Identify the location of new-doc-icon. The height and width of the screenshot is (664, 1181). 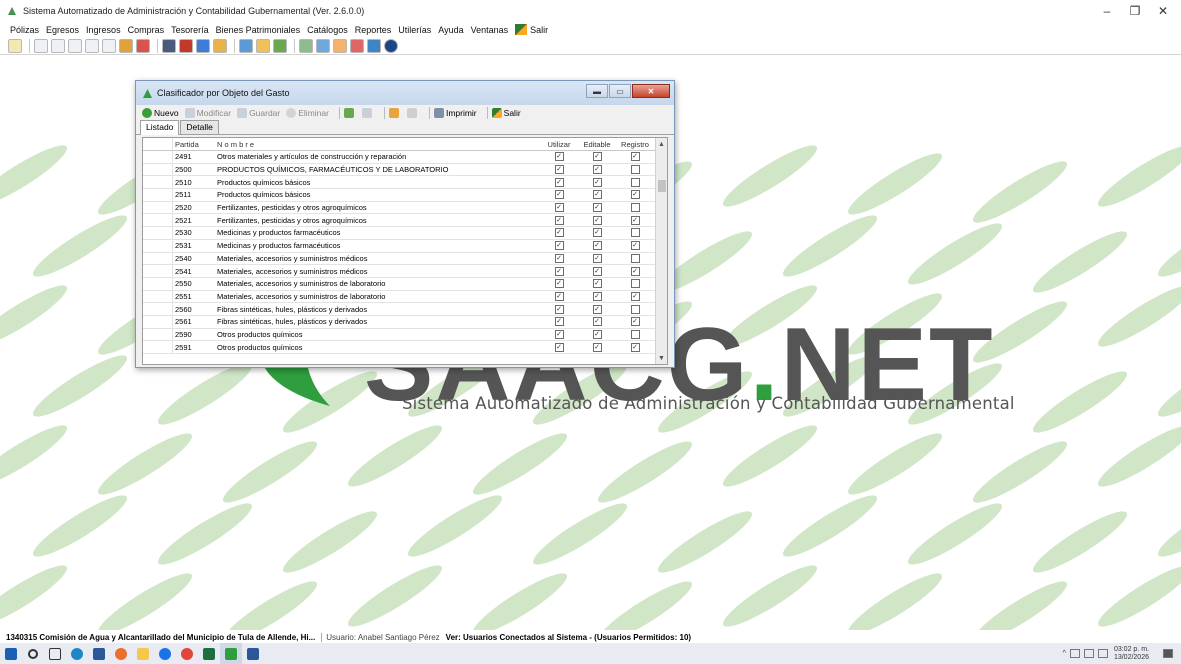
(15, 45).